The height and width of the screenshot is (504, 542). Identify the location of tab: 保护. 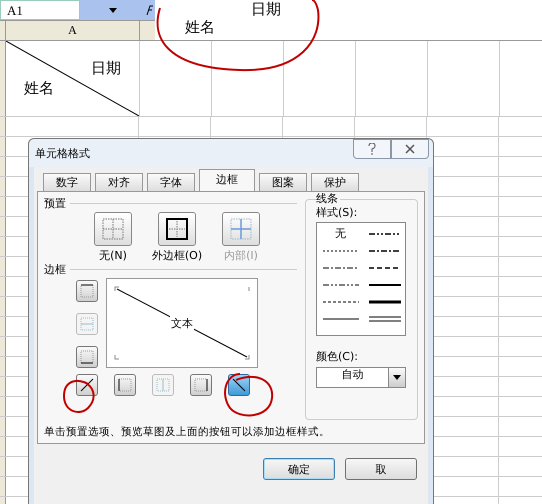
(335, 182).